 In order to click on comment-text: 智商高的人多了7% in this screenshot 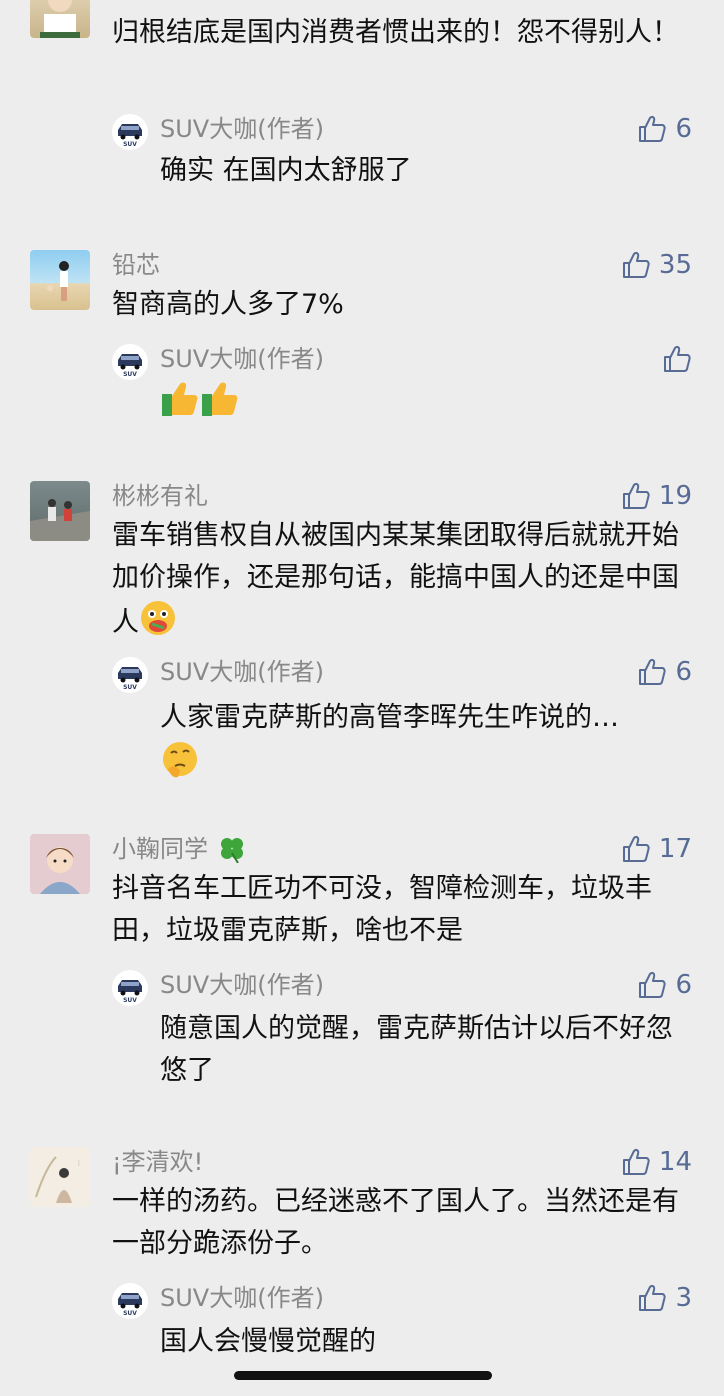, I will do `click(228, 304)`.